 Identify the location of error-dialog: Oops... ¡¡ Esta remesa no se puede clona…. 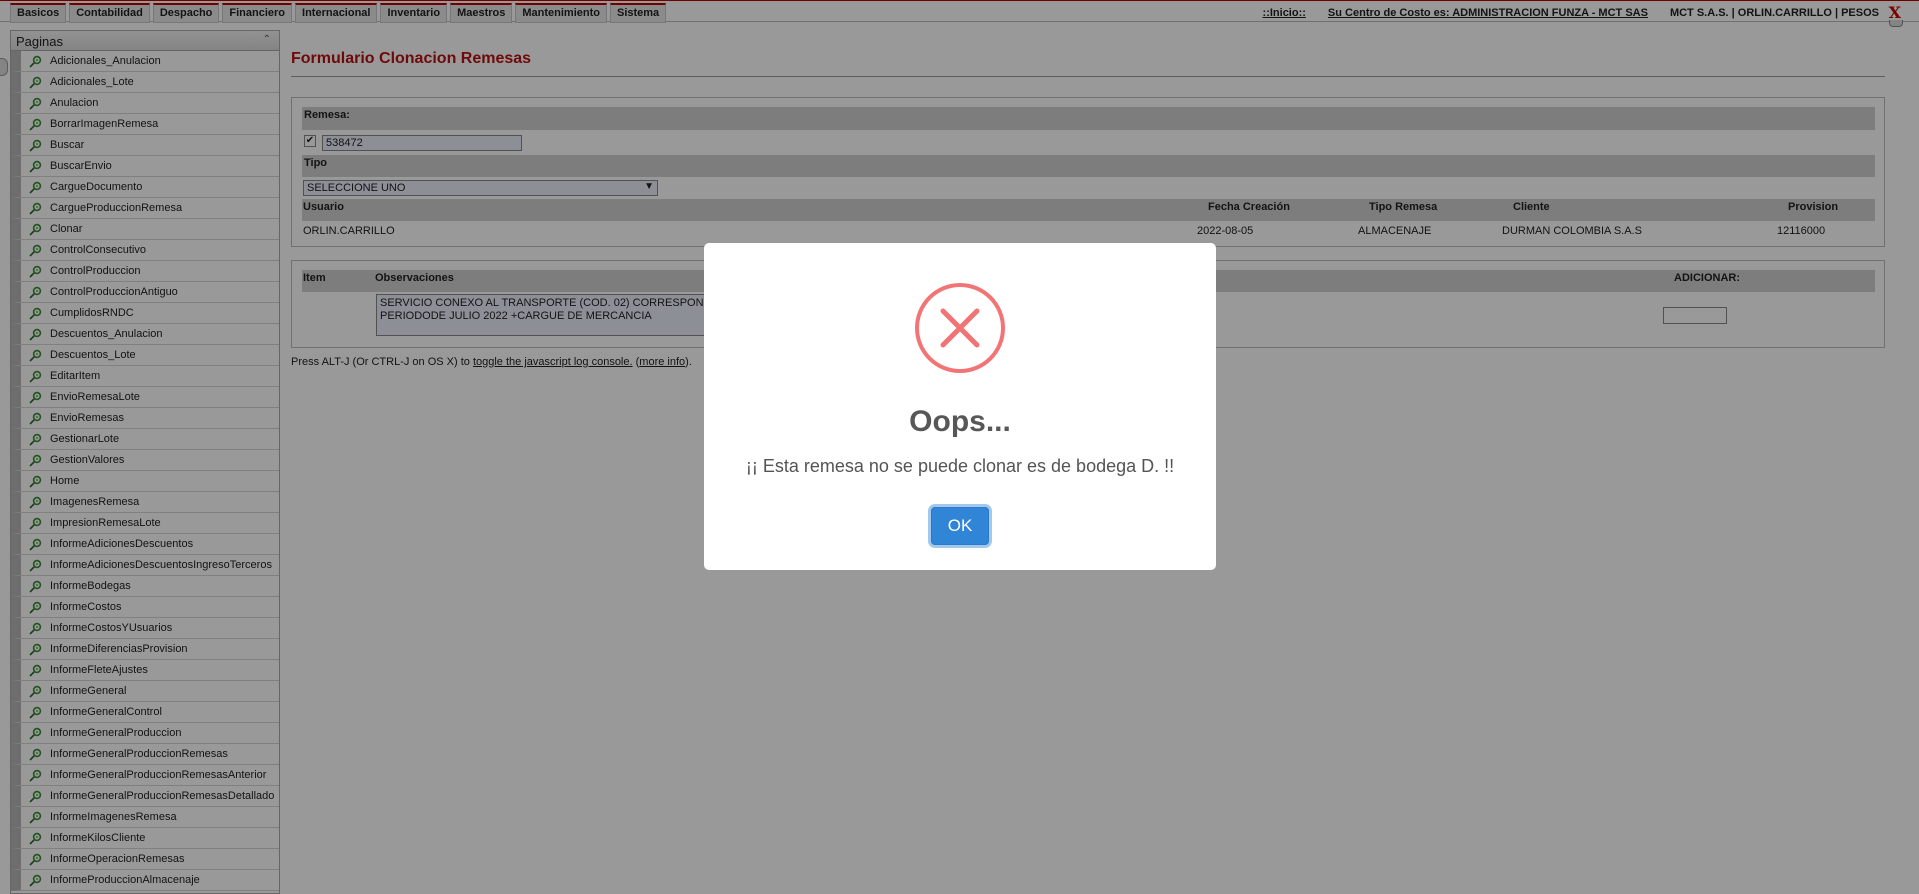
(960, 406).